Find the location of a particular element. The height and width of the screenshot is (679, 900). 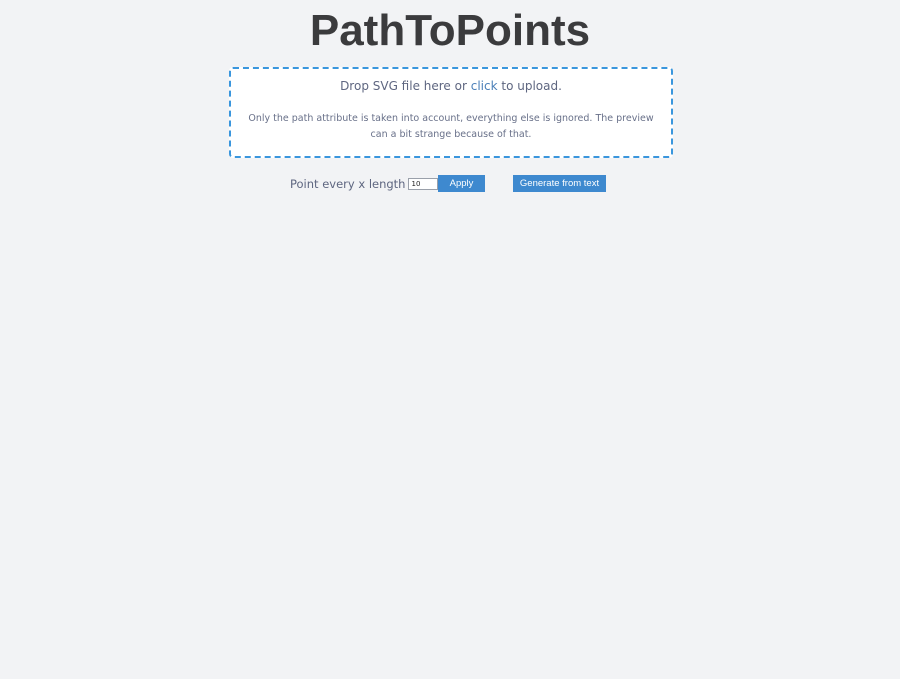

generate-from-text-button: Generate from text is located at coordinates (559, 183).